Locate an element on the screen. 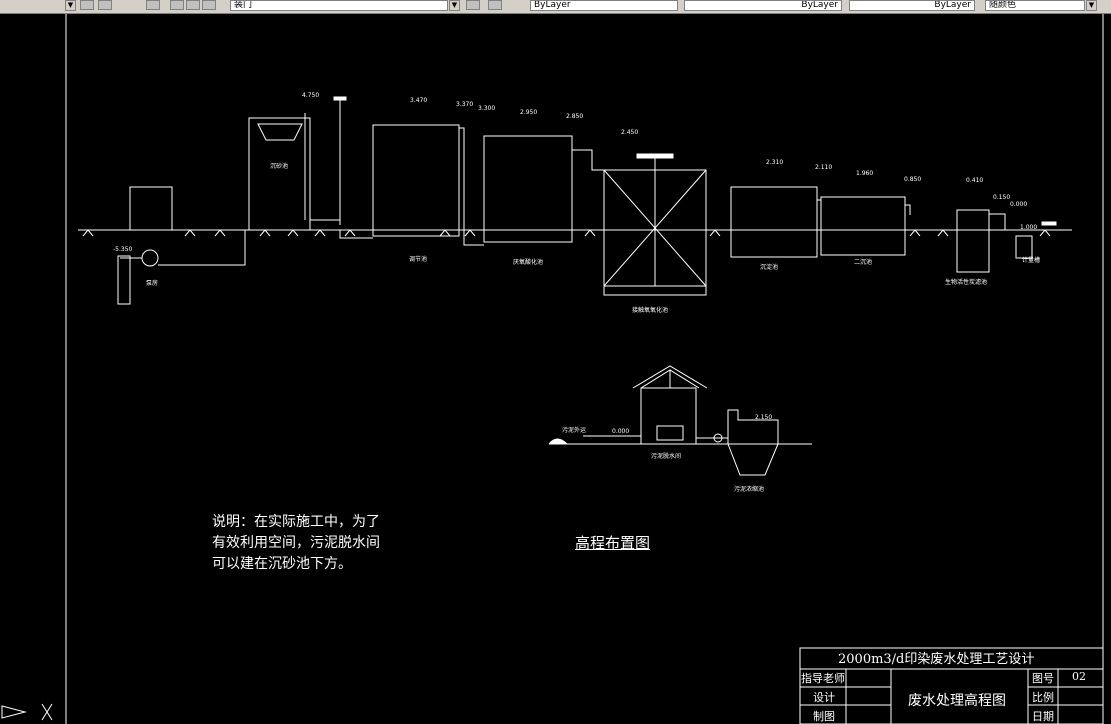  clarifier-tank is located at coordinates (863, 226).